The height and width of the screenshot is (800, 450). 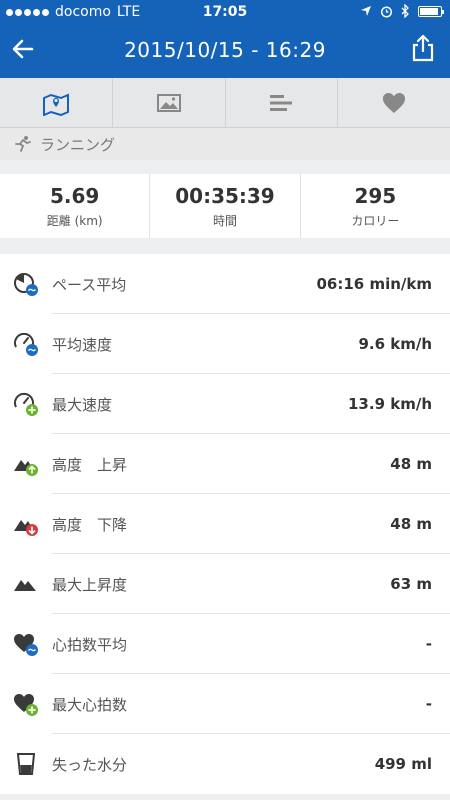 What do you see at coordinates (390, 404) in the screenshot?
I see `stat-value: 13.9 km/h` at bounding box center [390, 404].